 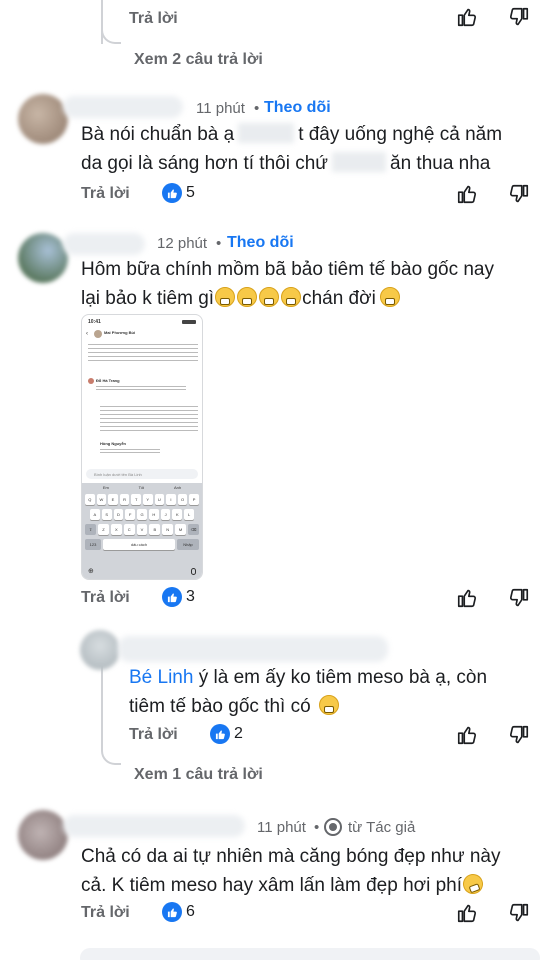 I want to click on view-more-replies: Xem 1 câu trả lời, so click(x=198, y=775).